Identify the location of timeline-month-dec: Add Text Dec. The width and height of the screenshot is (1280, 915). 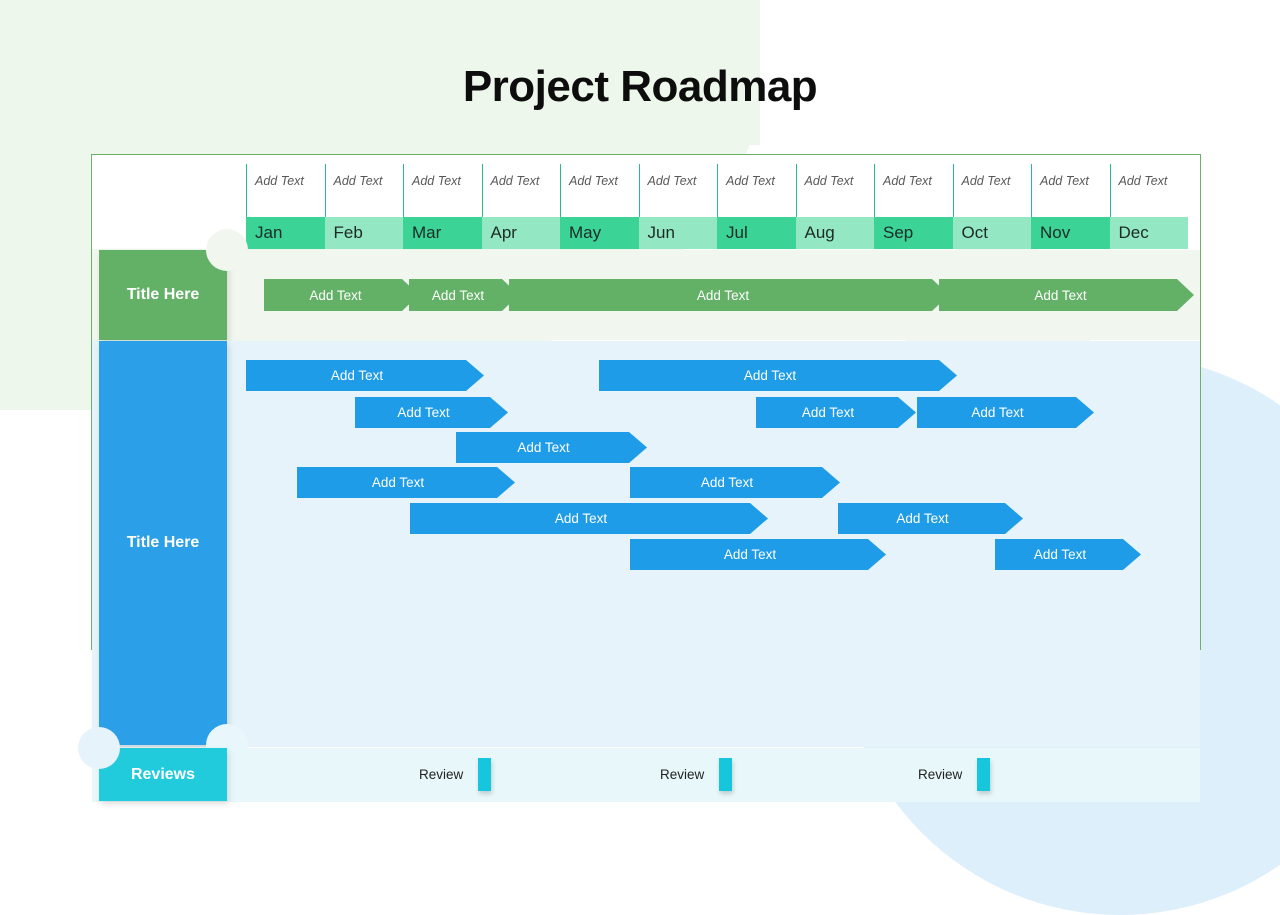
(1148, 202).